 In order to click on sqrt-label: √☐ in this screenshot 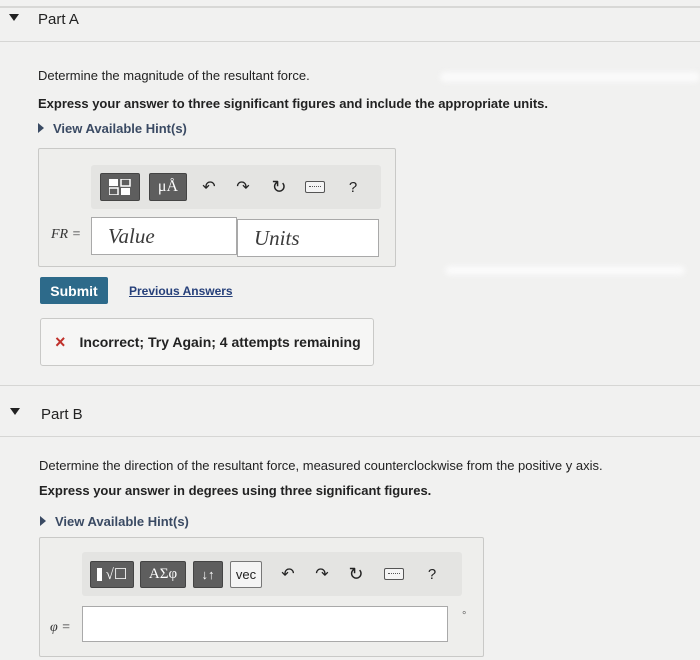, I will do `click(116, 575)`.